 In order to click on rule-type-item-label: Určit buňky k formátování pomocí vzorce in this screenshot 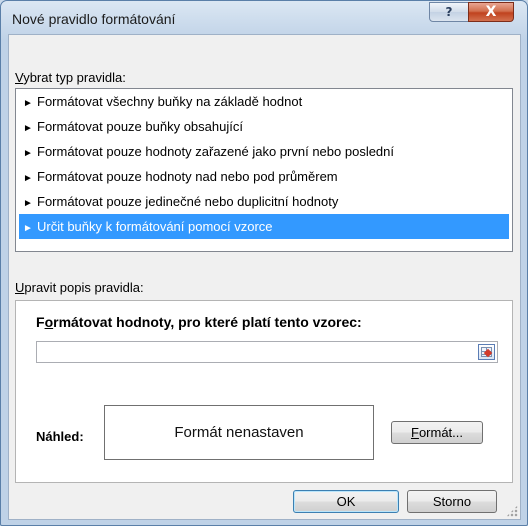, I will do `click(155, 226)`.